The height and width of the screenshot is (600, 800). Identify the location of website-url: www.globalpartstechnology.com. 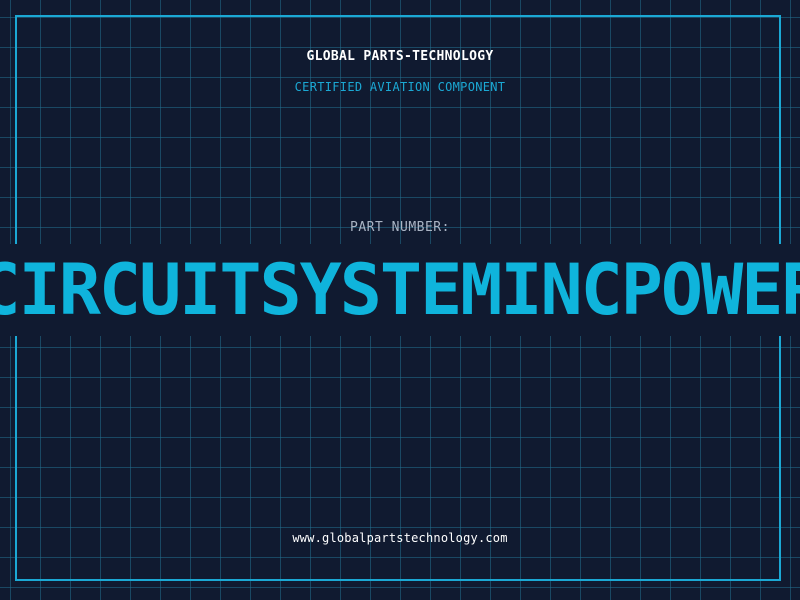
(400, 538).